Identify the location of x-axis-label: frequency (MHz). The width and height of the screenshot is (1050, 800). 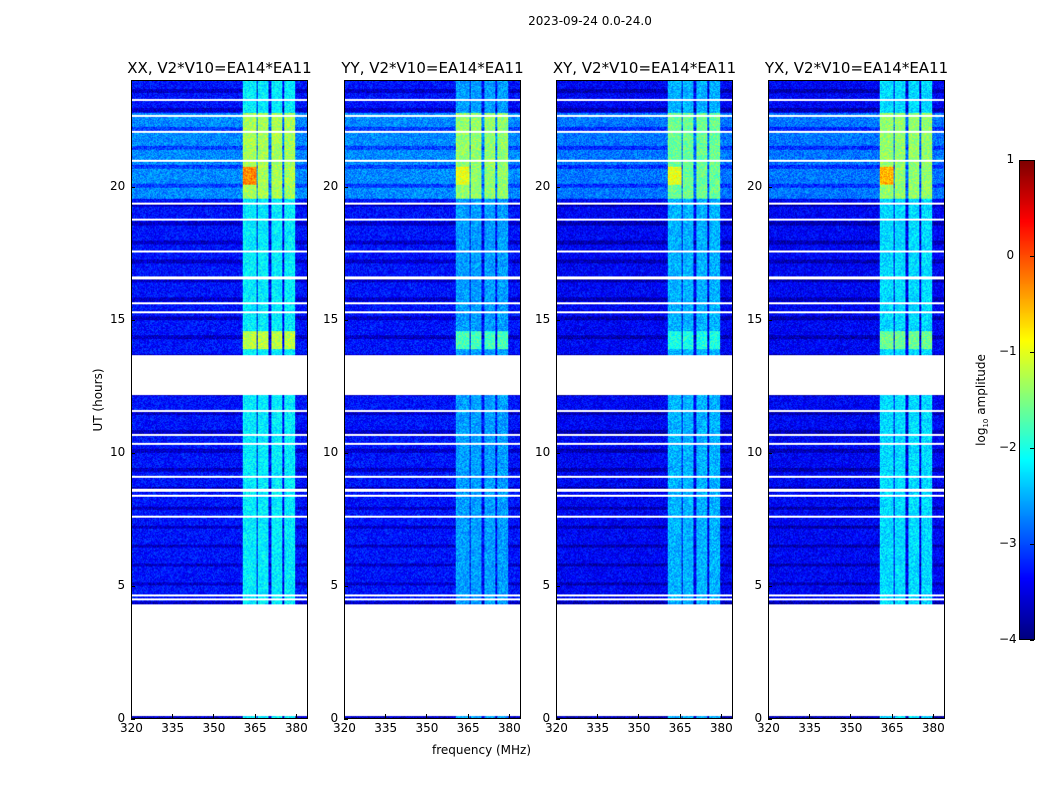
(482, 750).